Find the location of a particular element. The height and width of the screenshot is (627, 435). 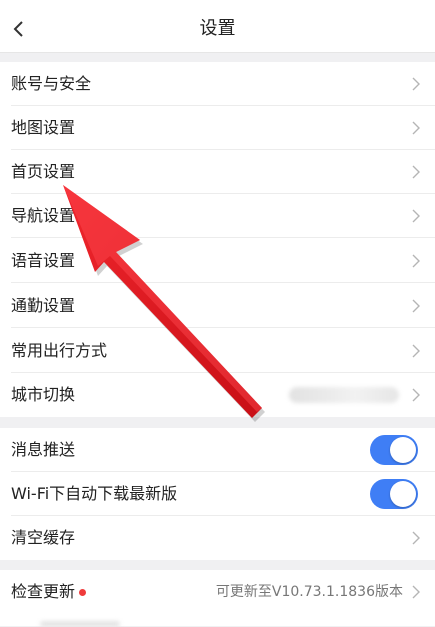

message-push-toggle is located at coordinates (394, 450).